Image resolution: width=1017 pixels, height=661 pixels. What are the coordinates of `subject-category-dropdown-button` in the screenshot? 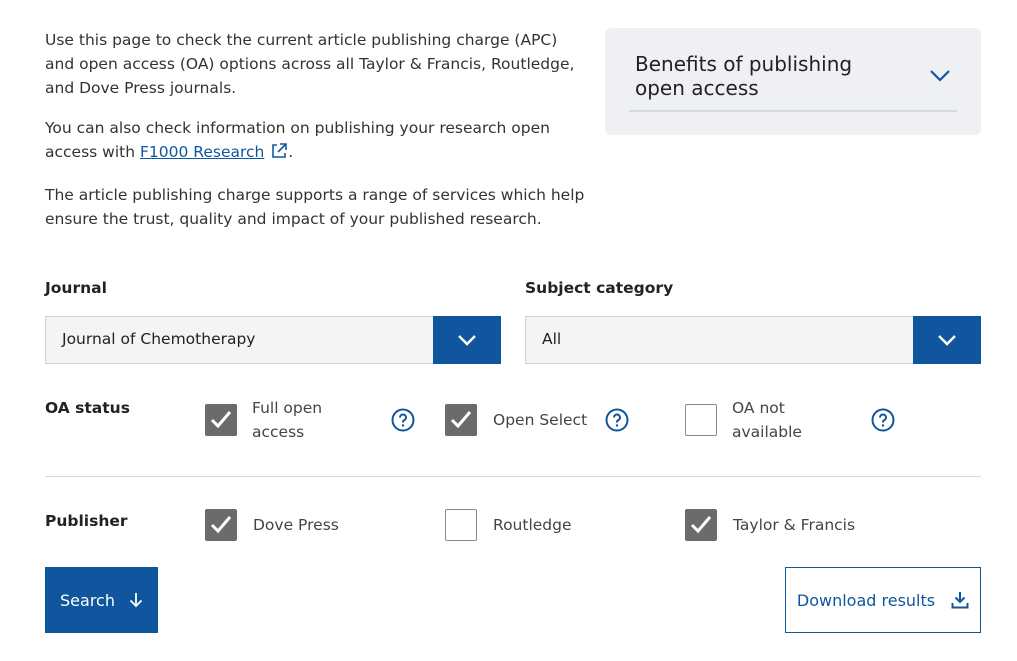 It's located at (947, 340).